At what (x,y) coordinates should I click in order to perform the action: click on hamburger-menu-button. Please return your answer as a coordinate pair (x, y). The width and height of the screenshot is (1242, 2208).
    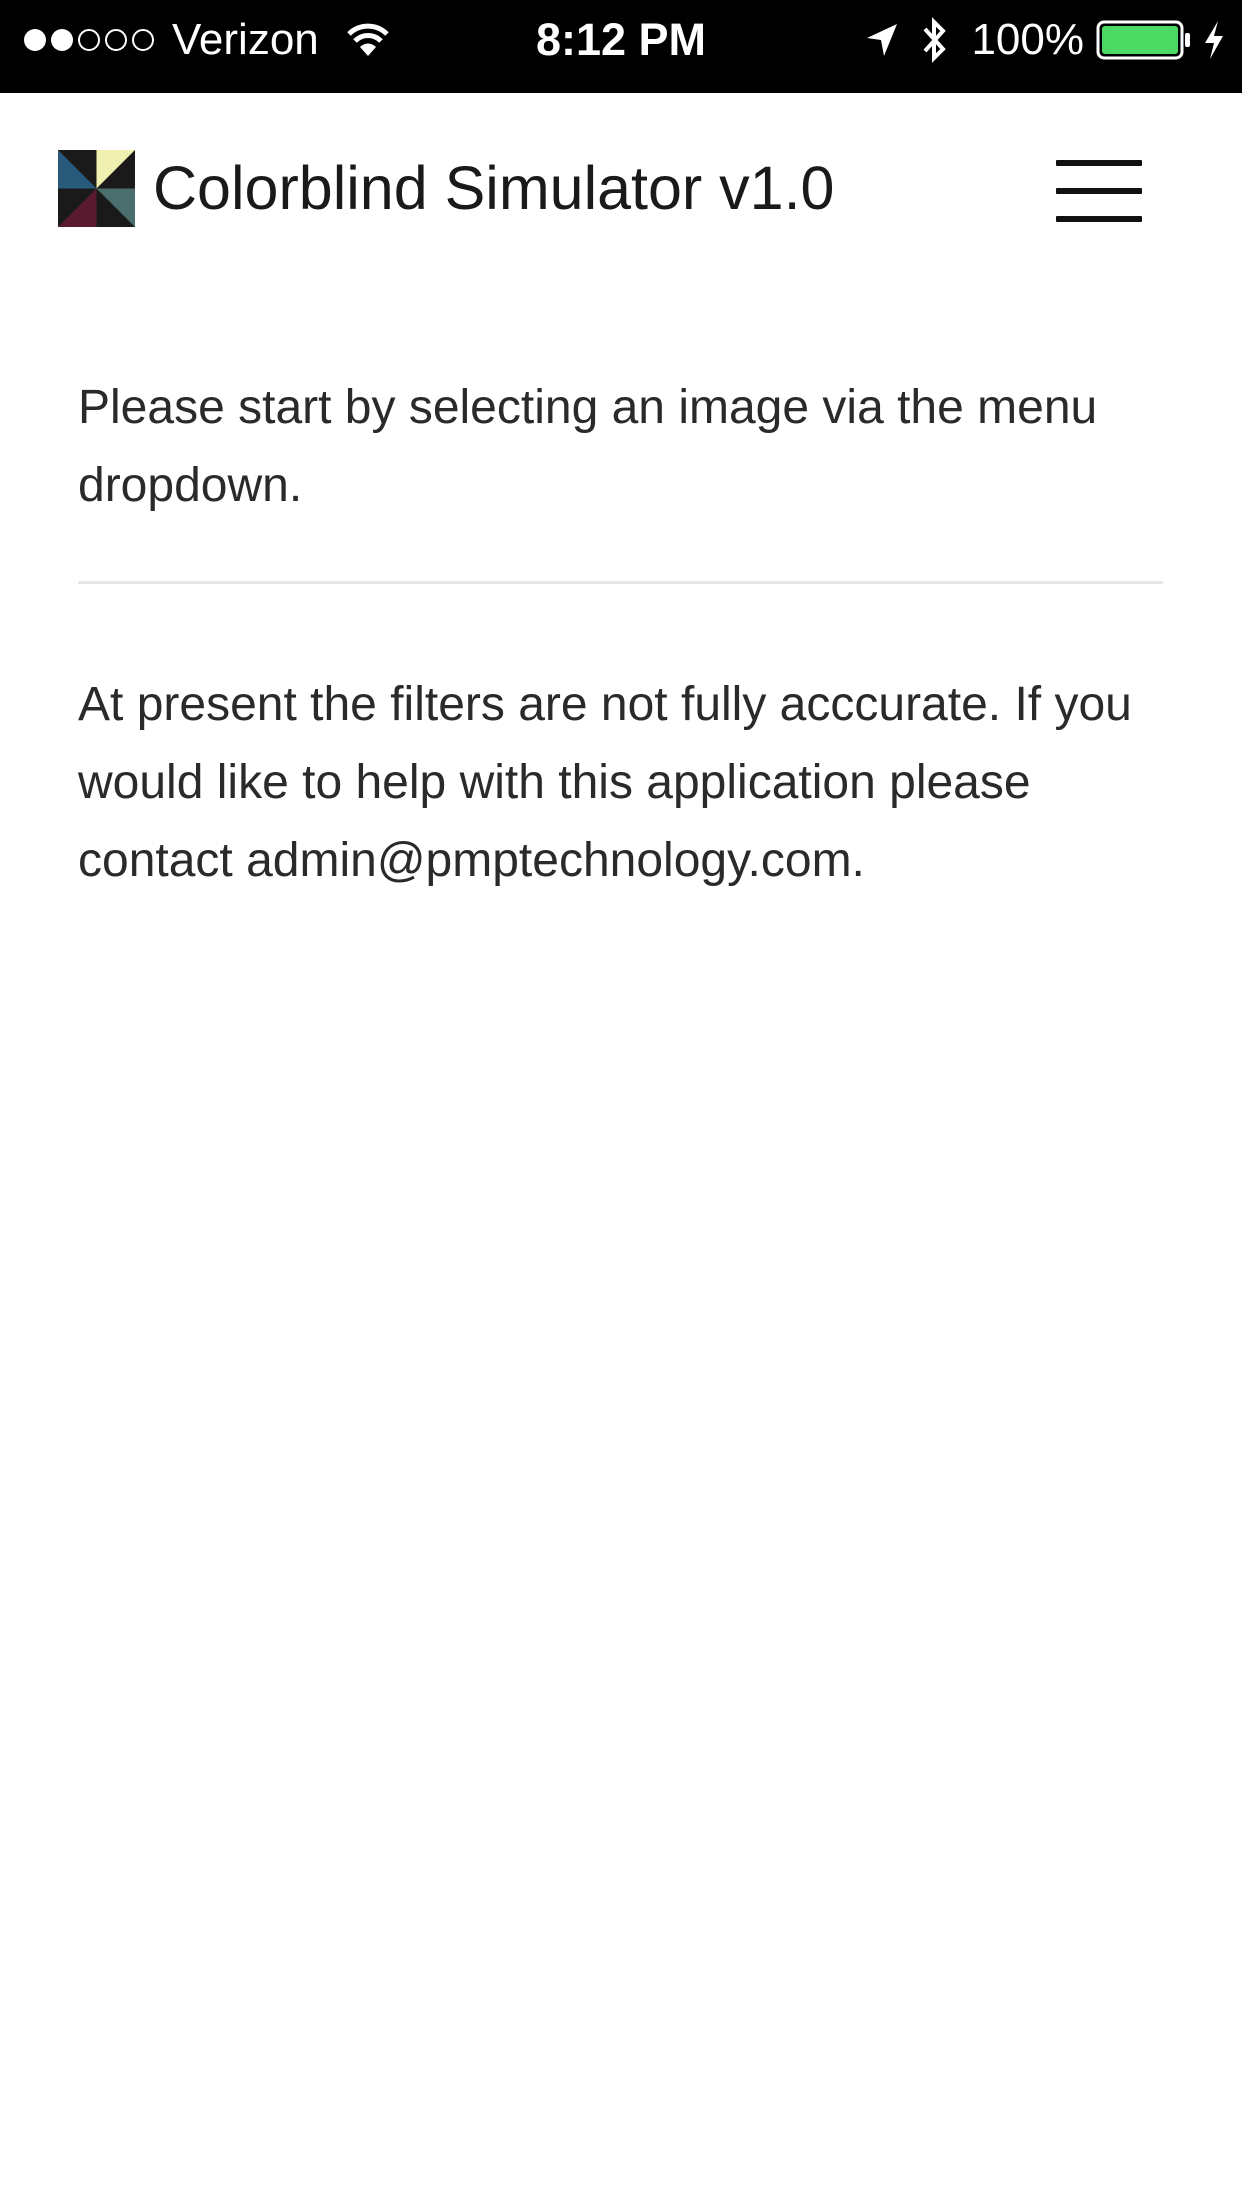
    Looking at the image, I should click on (1099, 191).